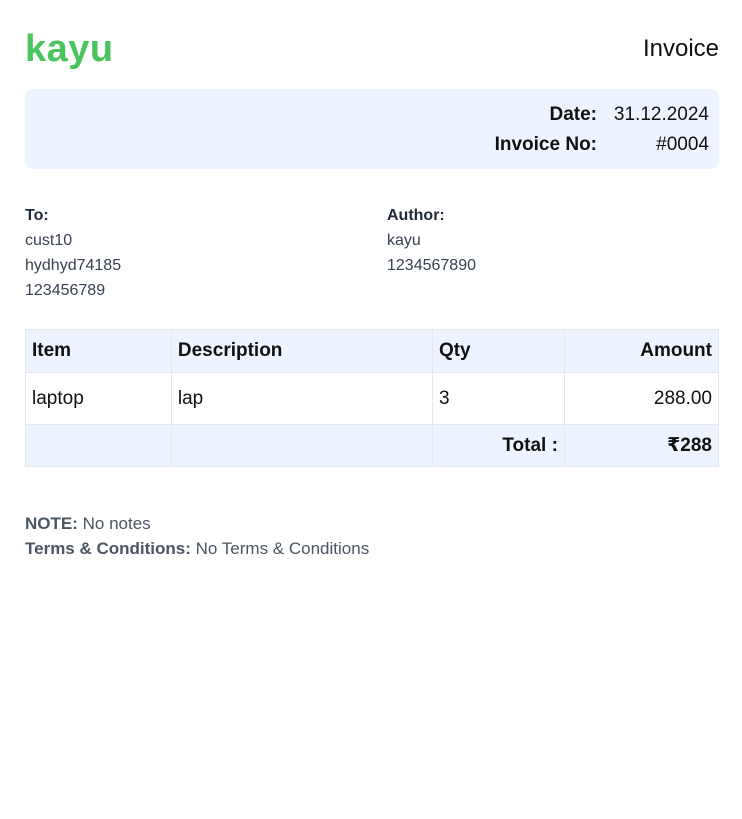 This screenshot has width=742, height=819. What do you see at coordinates (98, 398) in the screenshot?
I see `row-item: laptop` at bounding box center [98, 398].